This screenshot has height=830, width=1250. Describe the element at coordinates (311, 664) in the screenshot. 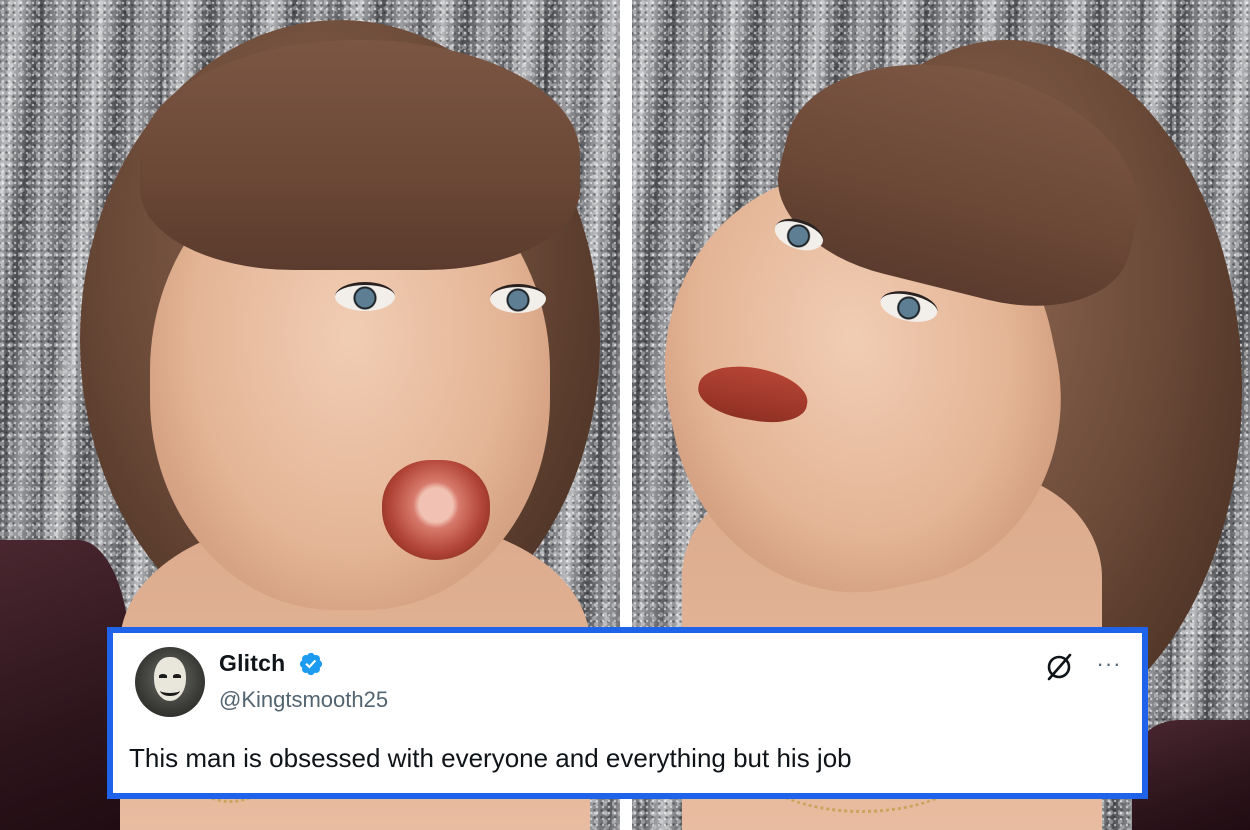

I see `verified-badge-icon` at that location.